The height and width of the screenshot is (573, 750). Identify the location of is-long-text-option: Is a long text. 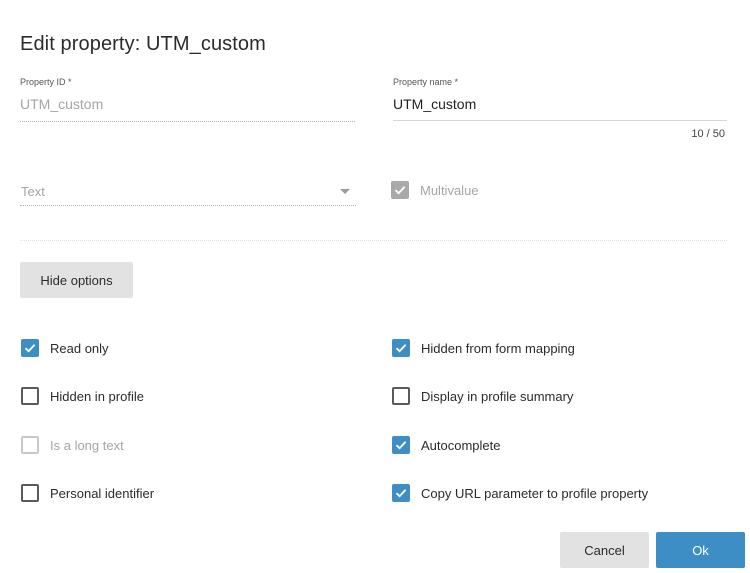
(72, 445).